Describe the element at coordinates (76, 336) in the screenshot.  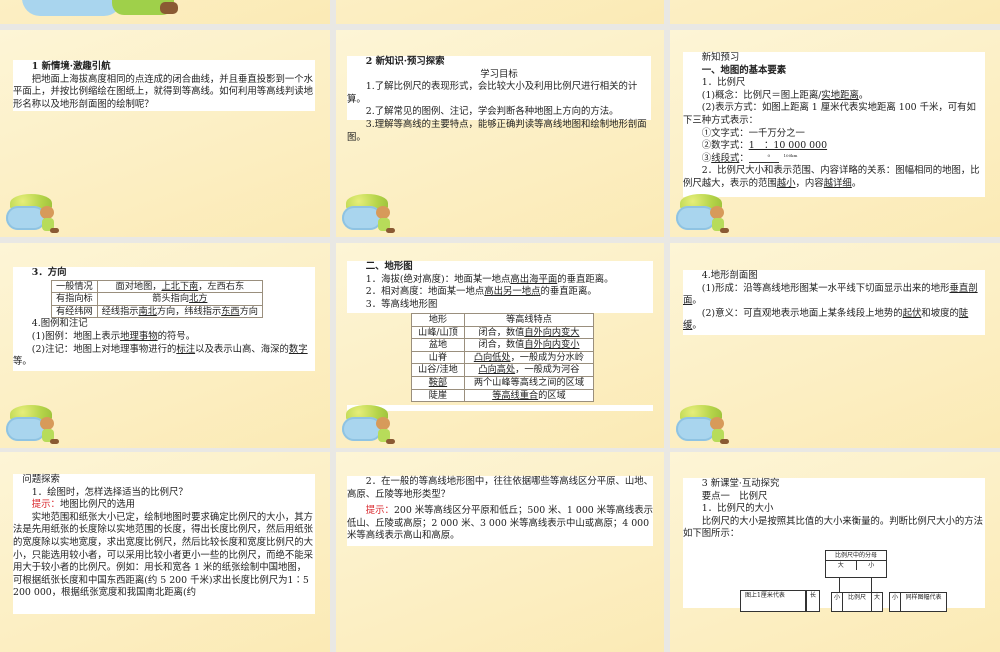
I see `text-segment: (1)图例：地图上表示` at that location.